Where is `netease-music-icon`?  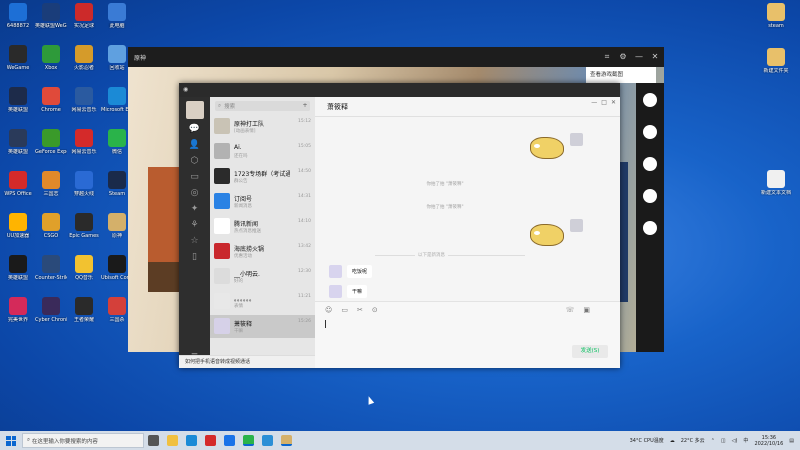 netease-music-icon is located at coordinates (210, 440).